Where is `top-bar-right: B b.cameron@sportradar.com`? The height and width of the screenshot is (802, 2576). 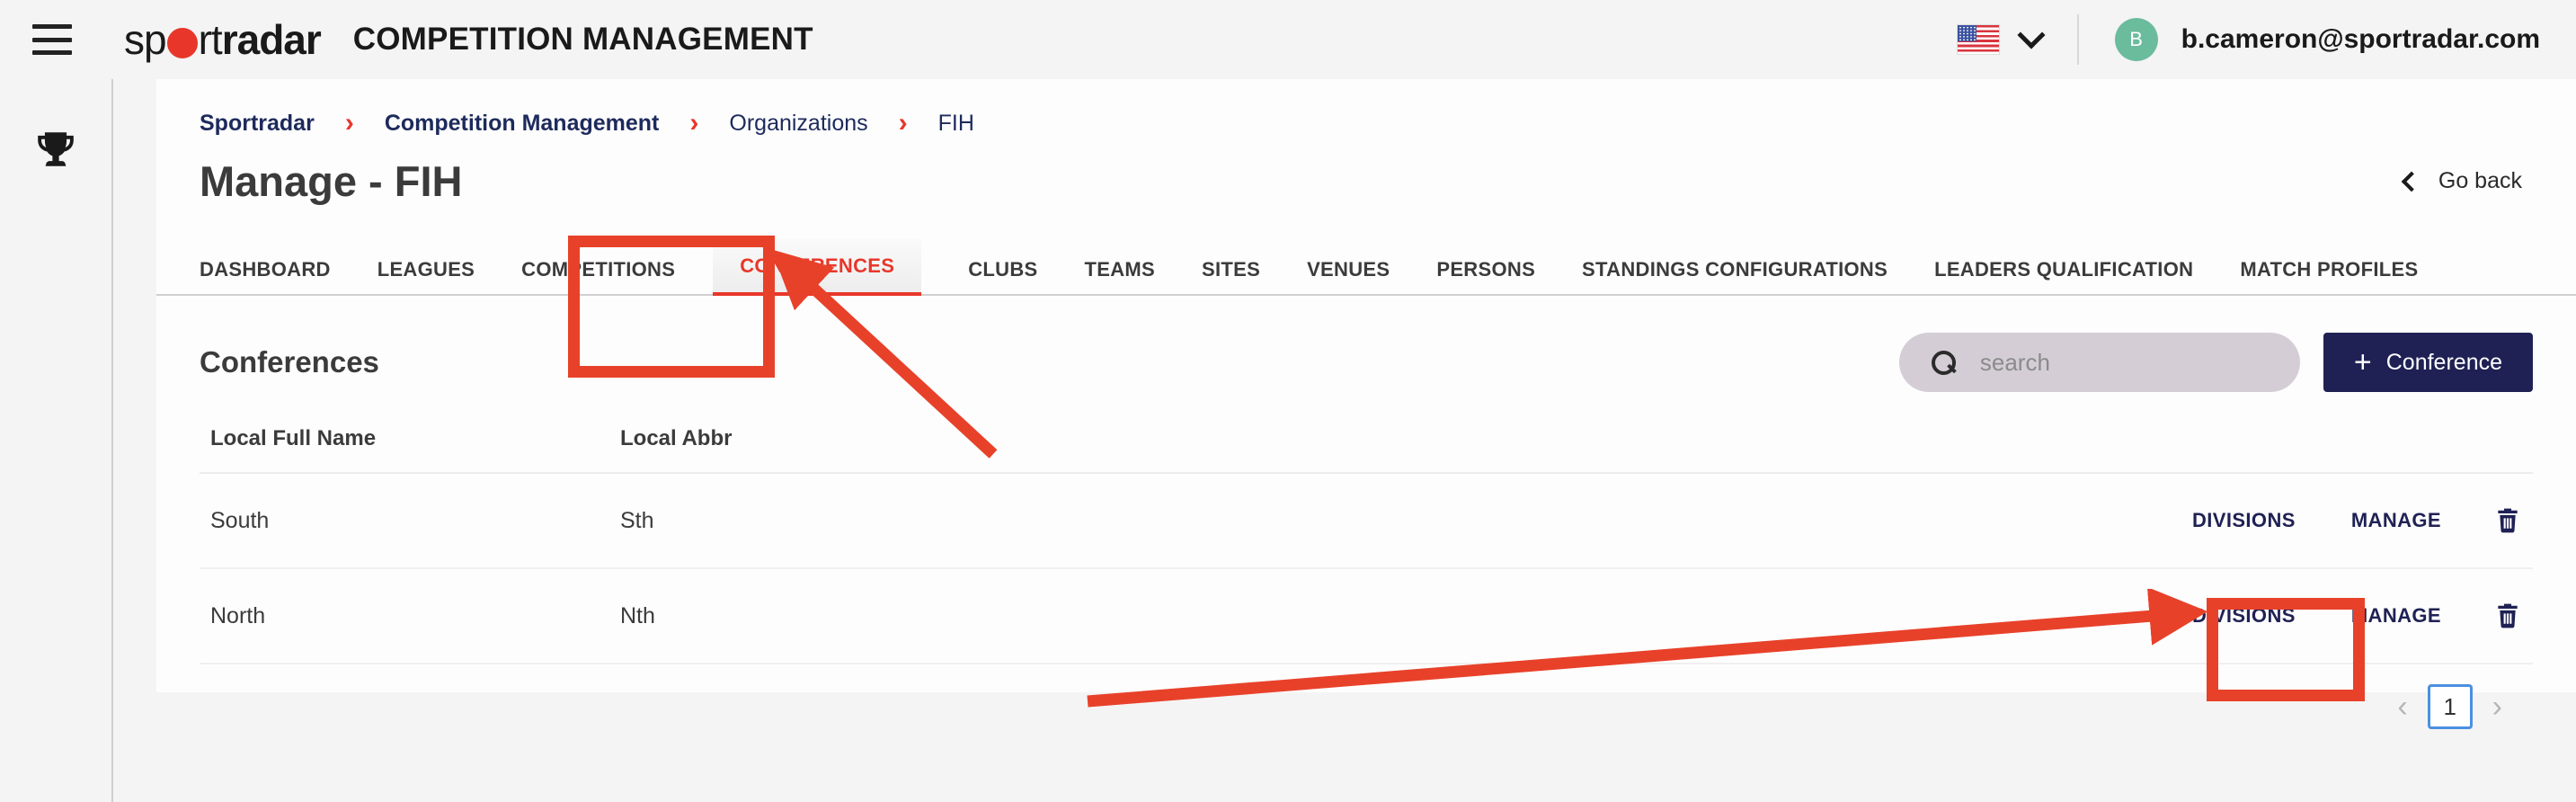 top-bar-right: B b.cameron@sportradar.com is located at coordinates (2266, 39).